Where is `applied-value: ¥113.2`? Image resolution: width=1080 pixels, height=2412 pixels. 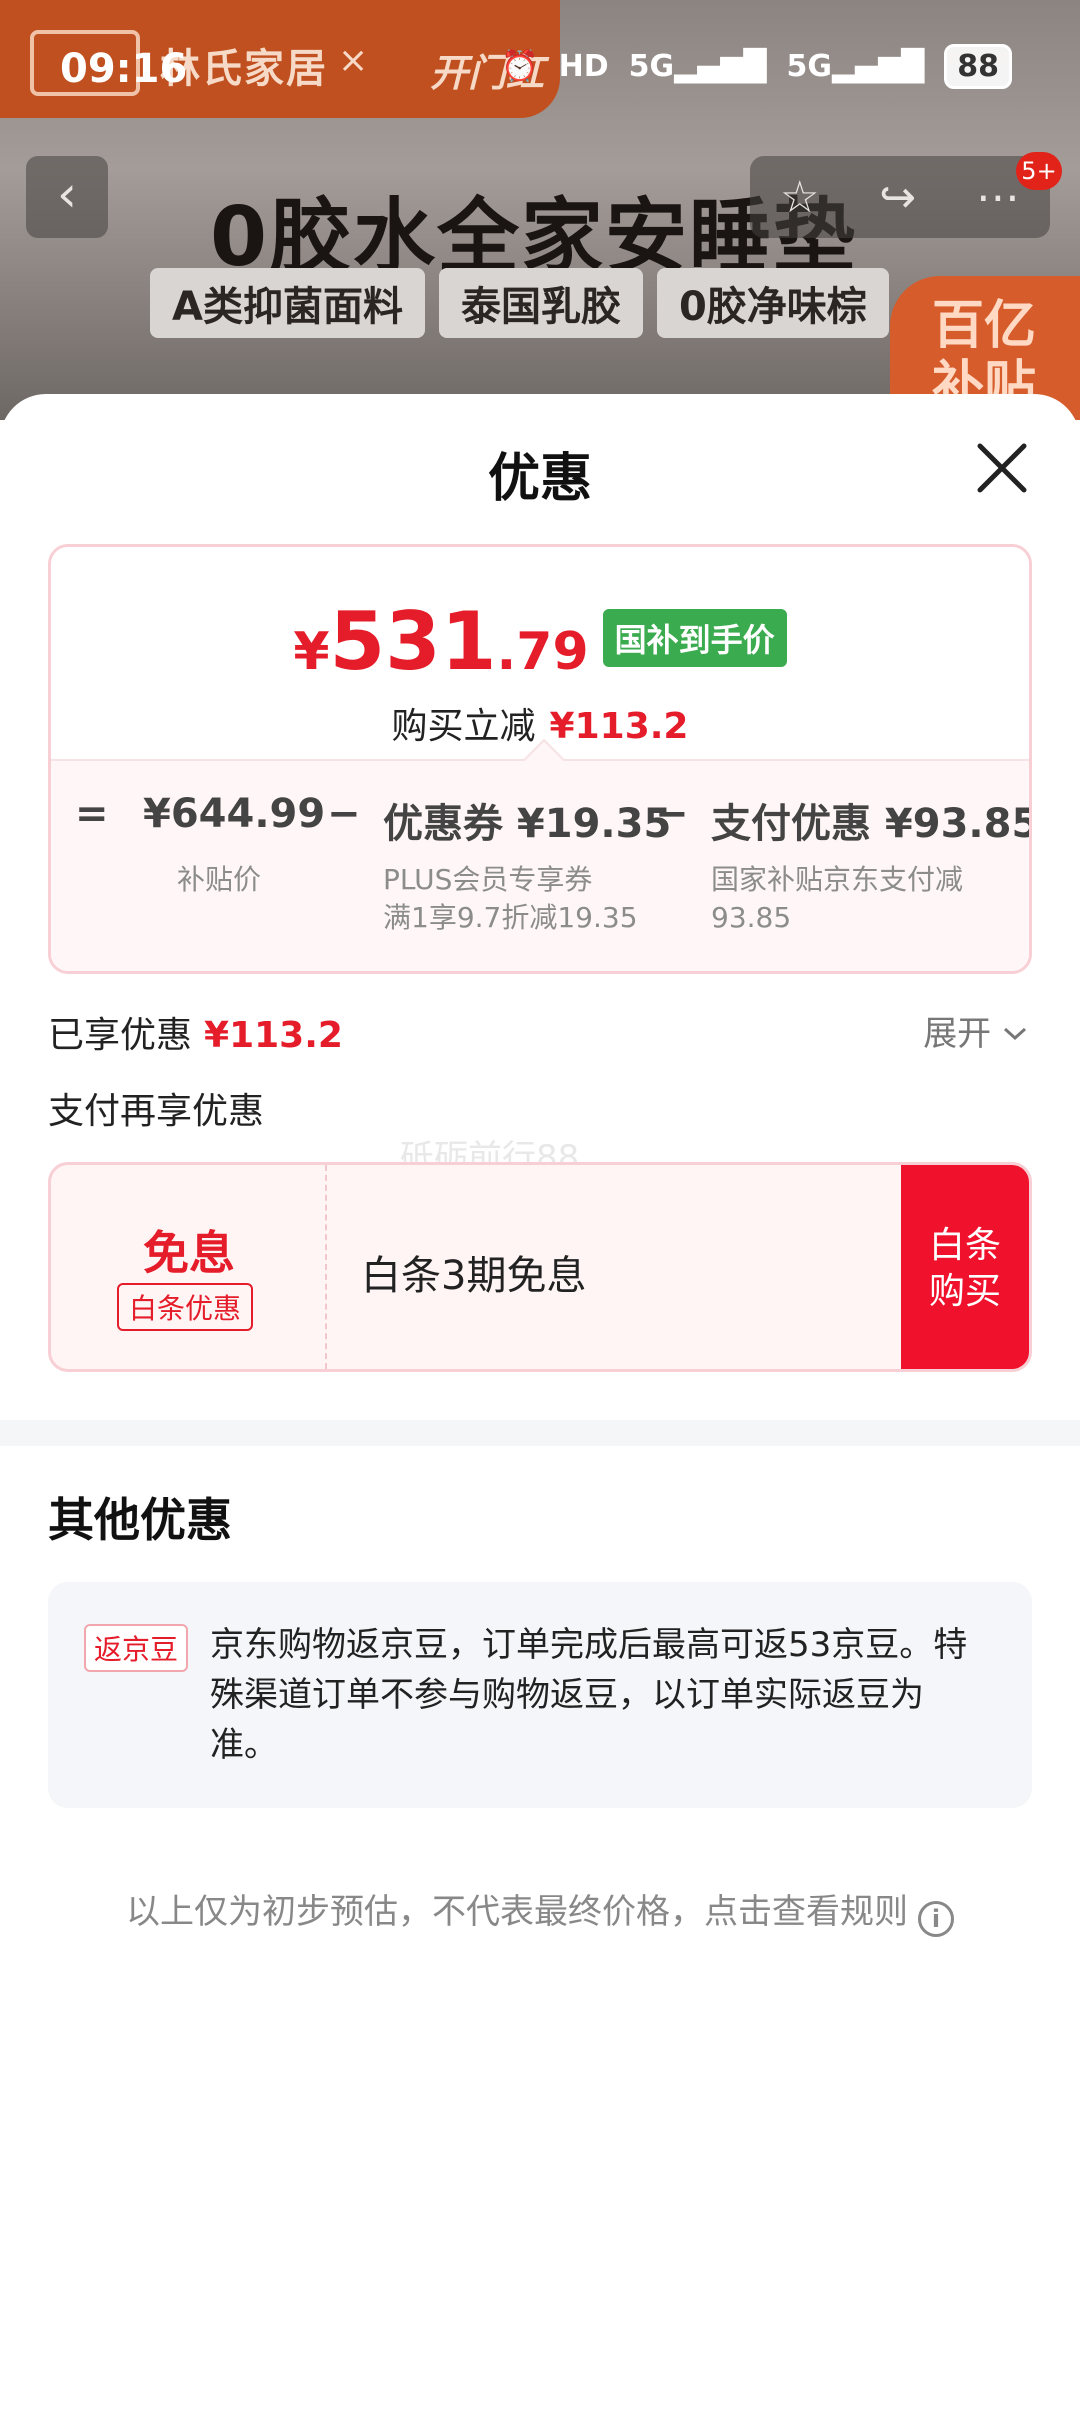
applied-value: ¥113.2 is located at coordinates (273, 1035).